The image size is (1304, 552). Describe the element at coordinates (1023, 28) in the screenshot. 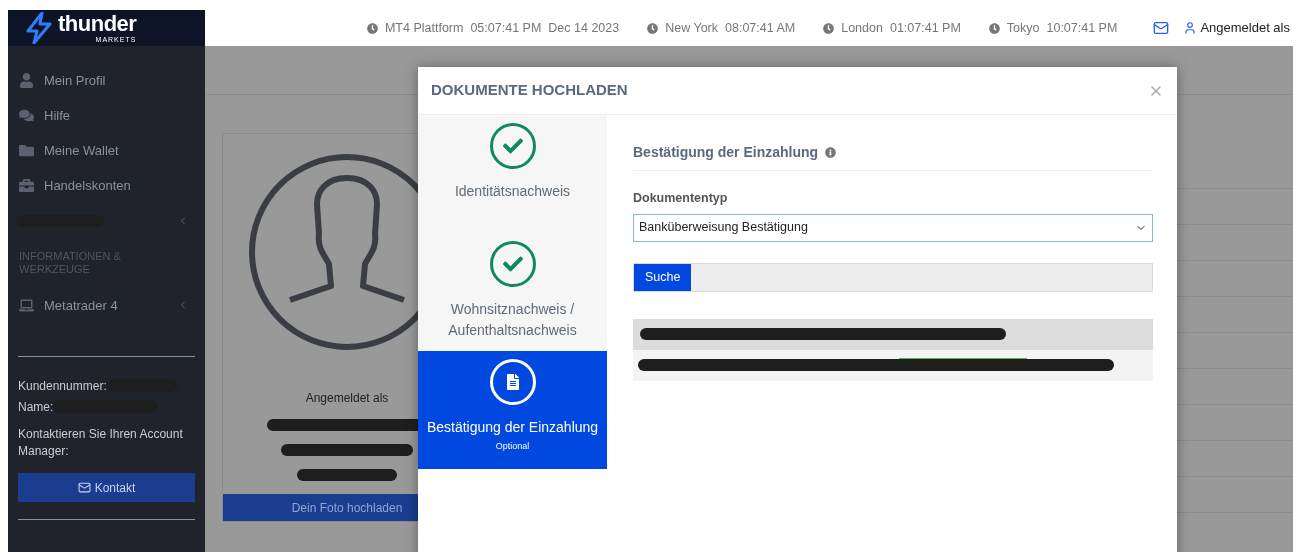

I see `clock-label: Tokyo` at that location.